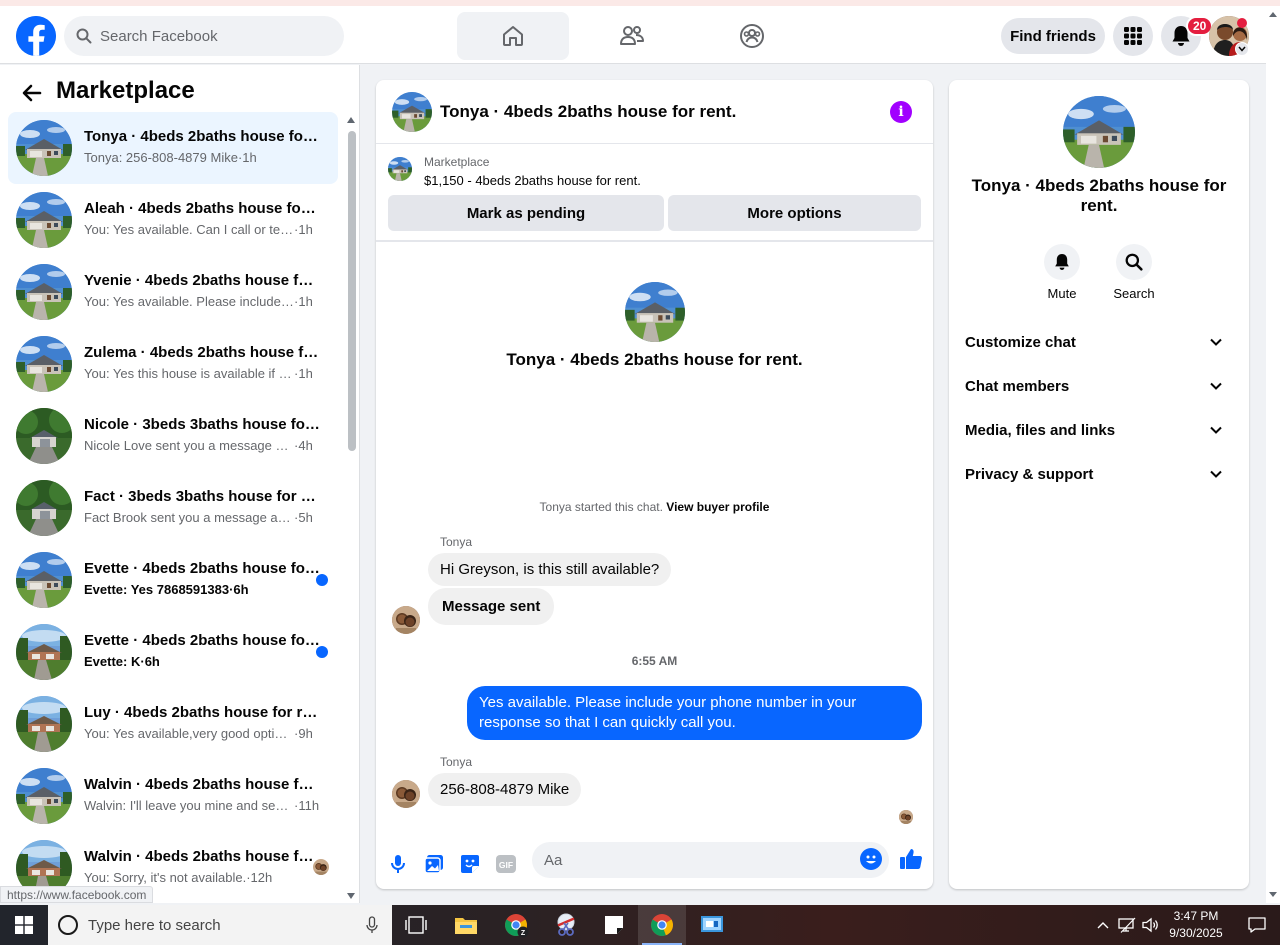  I want to click on conversation-title: Tonya · 4beds 2baths house for rent., so click(202, 136).